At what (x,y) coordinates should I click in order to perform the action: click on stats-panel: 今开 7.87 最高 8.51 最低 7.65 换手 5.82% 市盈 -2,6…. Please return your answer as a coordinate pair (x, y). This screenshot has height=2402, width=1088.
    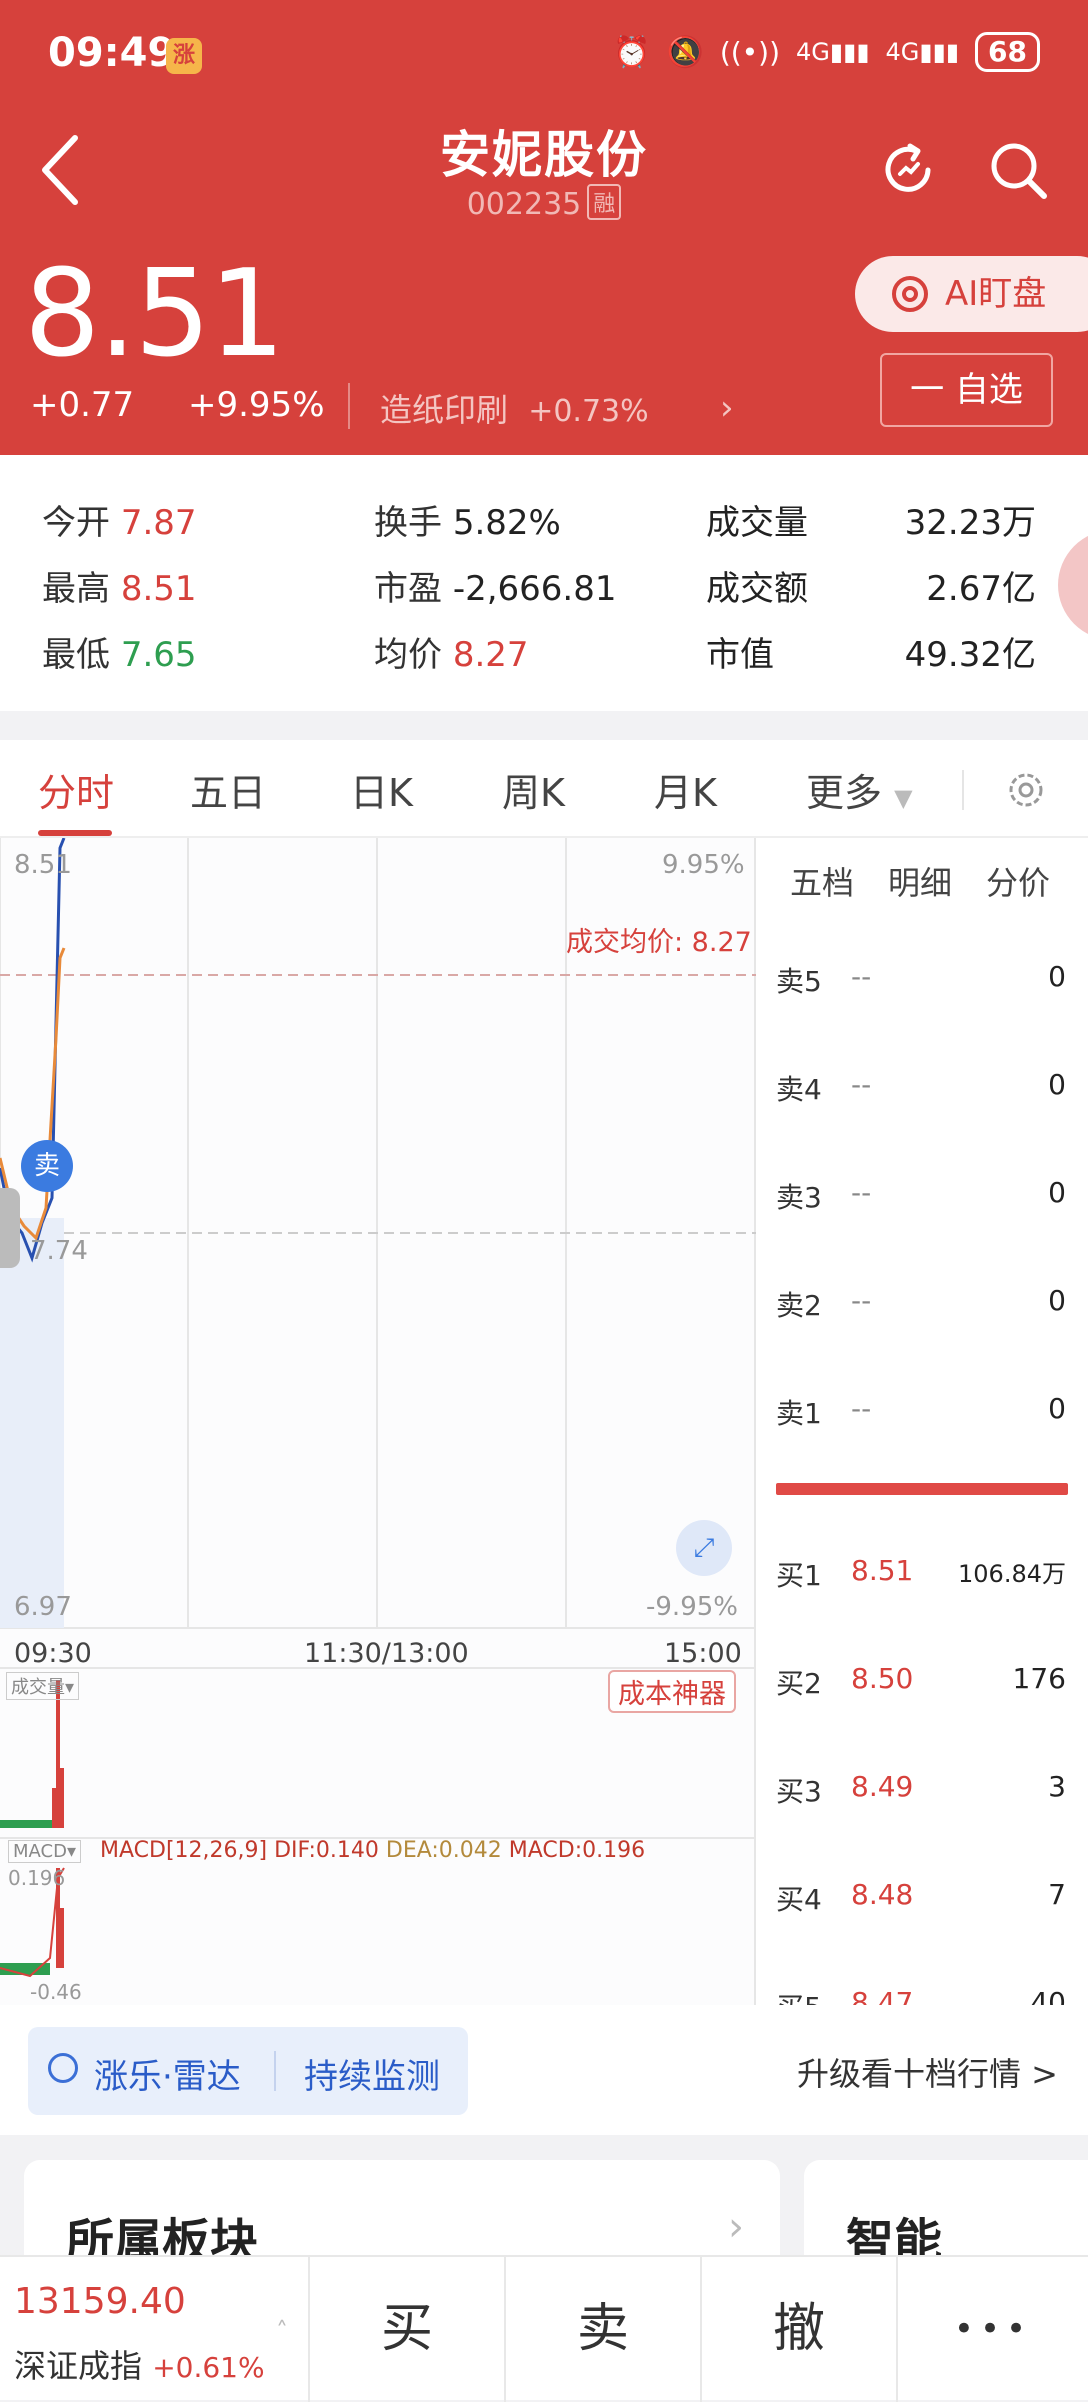
    Looking at the image, I should click on (544, 583).